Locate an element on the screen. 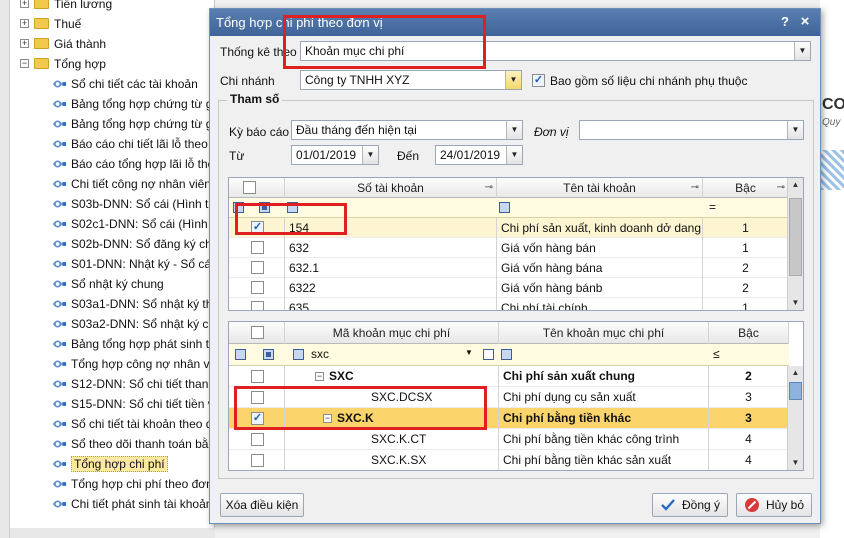  help-button: ? is located at coordinates (785, 22).